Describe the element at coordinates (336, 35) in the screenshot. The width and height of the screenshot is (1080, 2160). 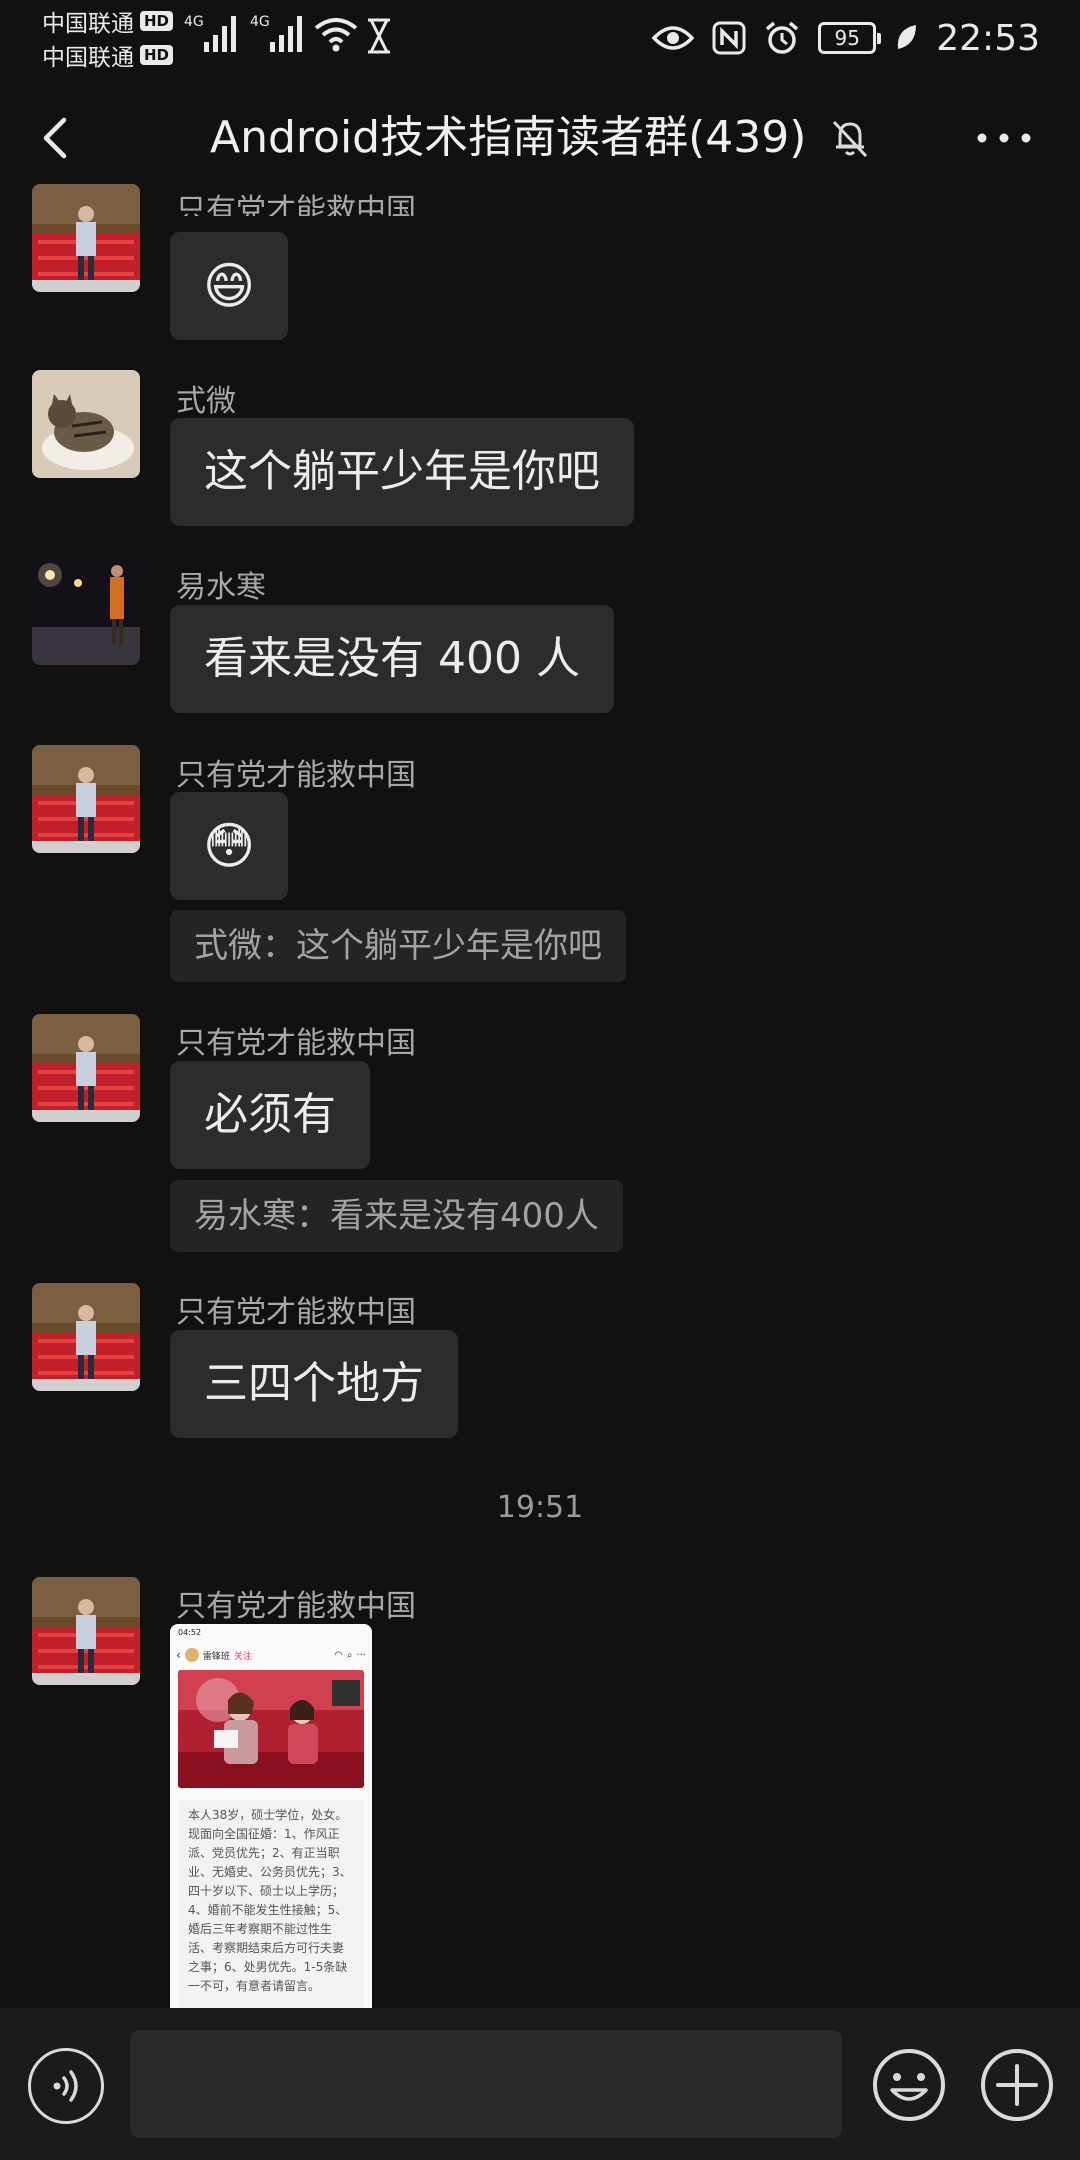
I see `wifi-icon` at that location.